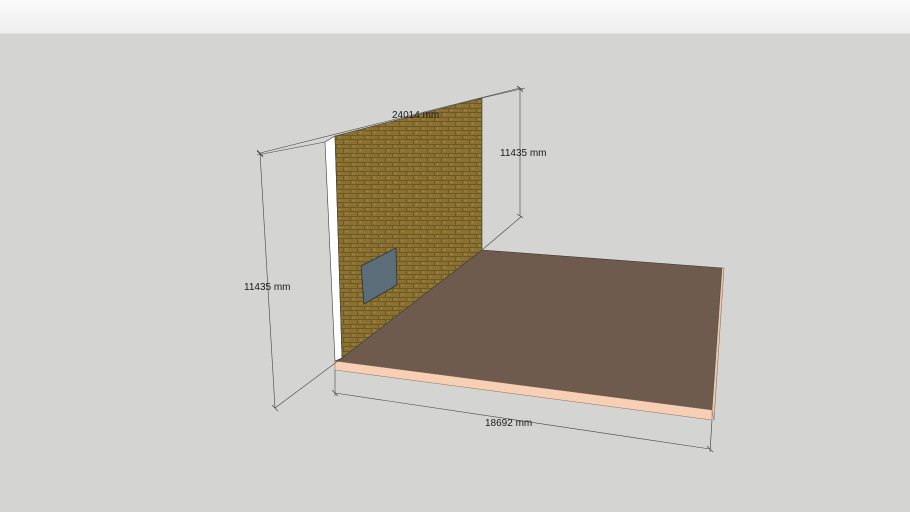  I want to click on dimension-label-floor-length: 18692 mm, so click(508, 423).